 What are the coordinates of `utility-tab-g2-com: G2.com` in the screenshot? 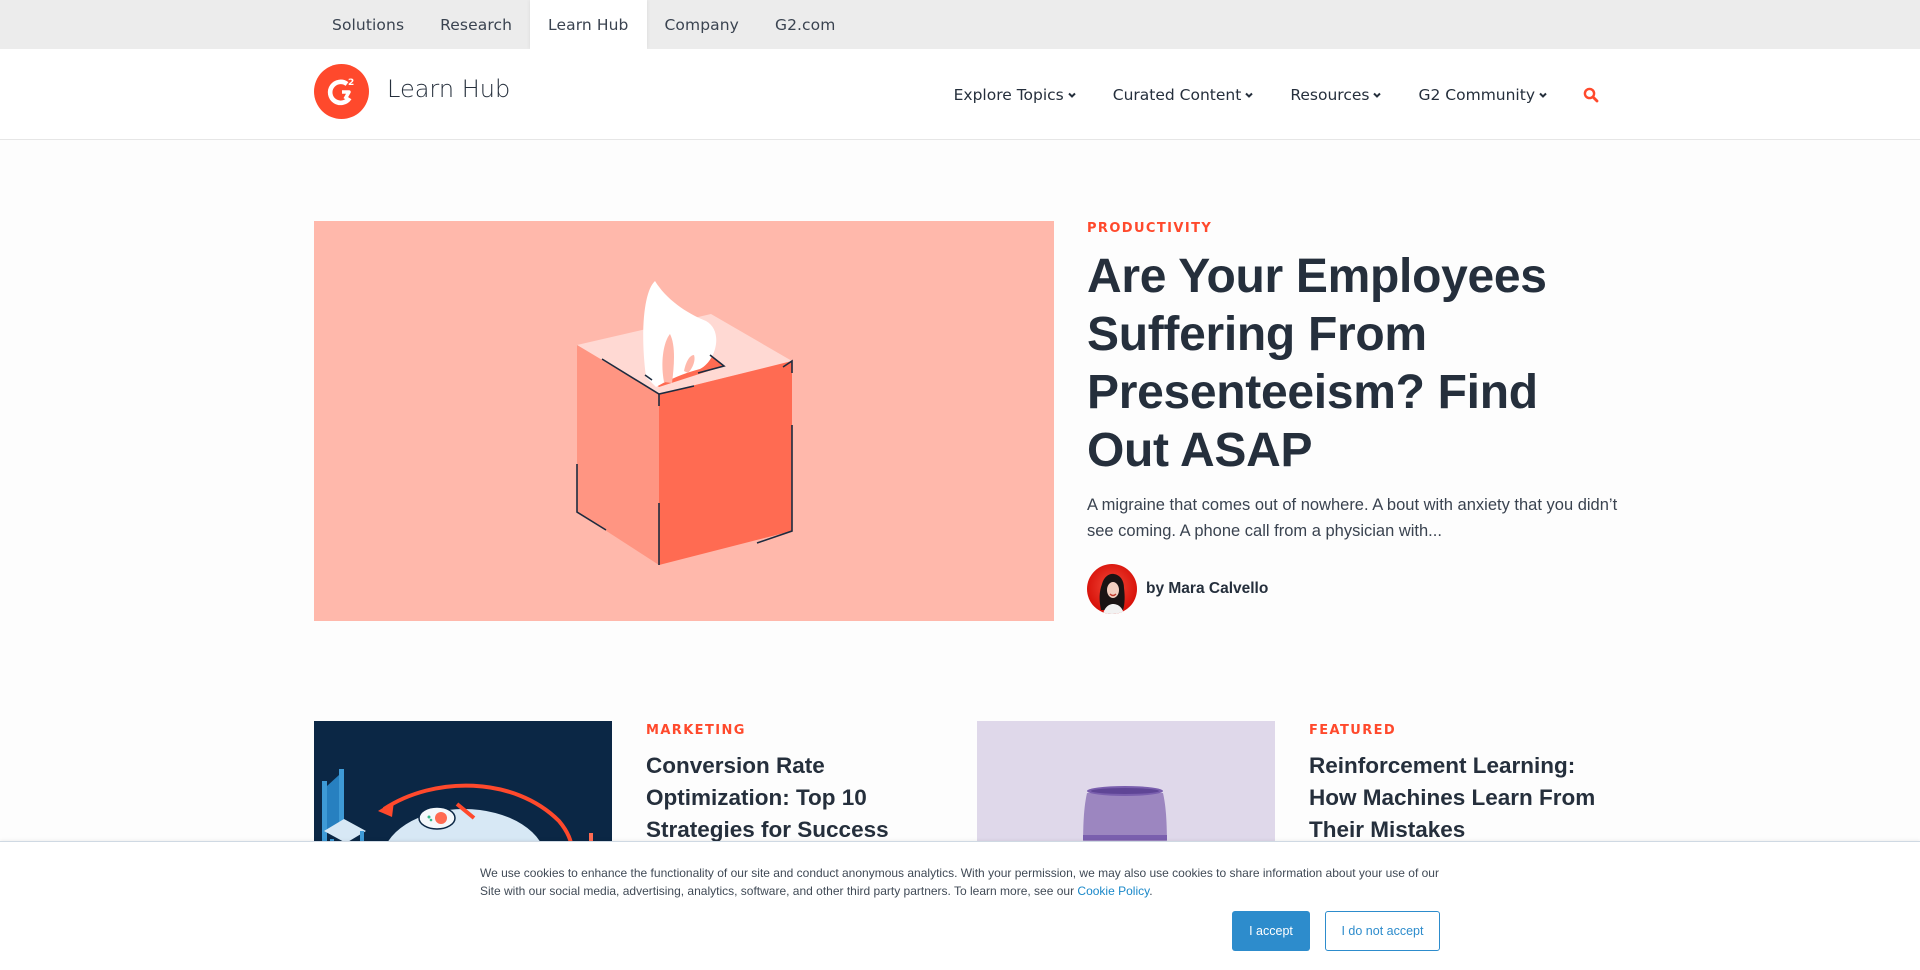 It's located at (805, 24).